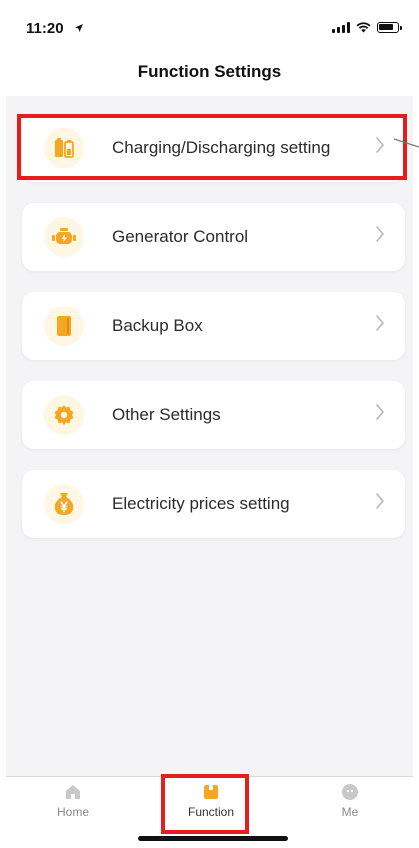  Describe the element at coordinates (406, 143) in the screenshot. I see `pointer-line` at that location.